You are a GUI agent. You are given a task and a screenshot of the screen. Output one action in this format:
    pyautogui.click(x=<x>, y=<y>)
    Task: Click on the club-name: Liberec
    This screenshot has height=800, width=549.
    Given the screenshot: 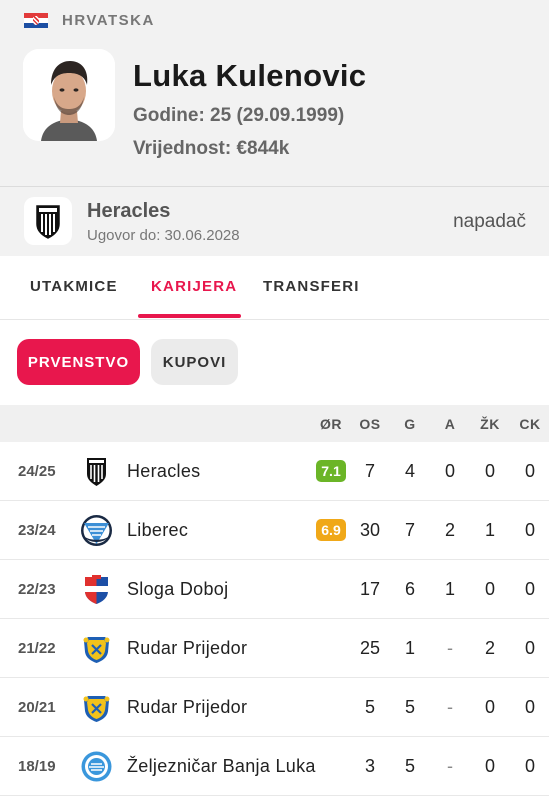 What is the action you would take?
    pyautogui.click(x=158, y=530)
    